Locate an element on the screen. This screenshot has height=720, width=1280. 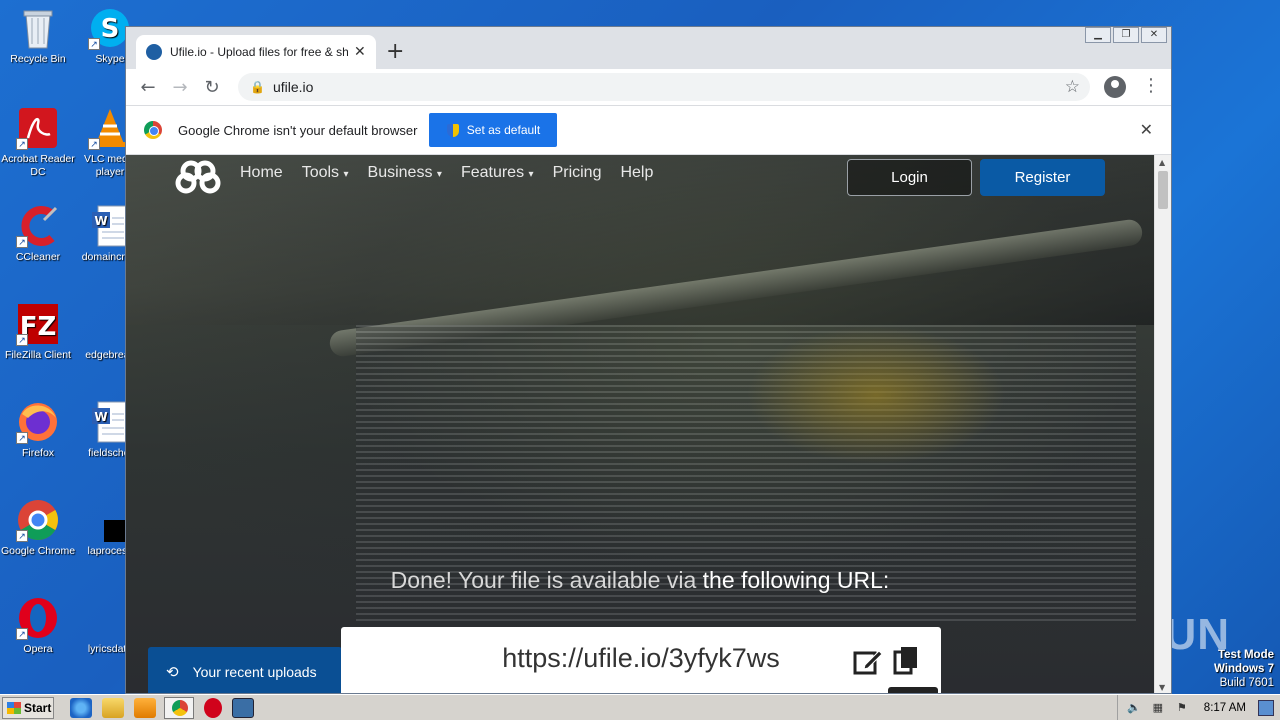
ie-taskbar-icon is located at coordinates (81, 707).